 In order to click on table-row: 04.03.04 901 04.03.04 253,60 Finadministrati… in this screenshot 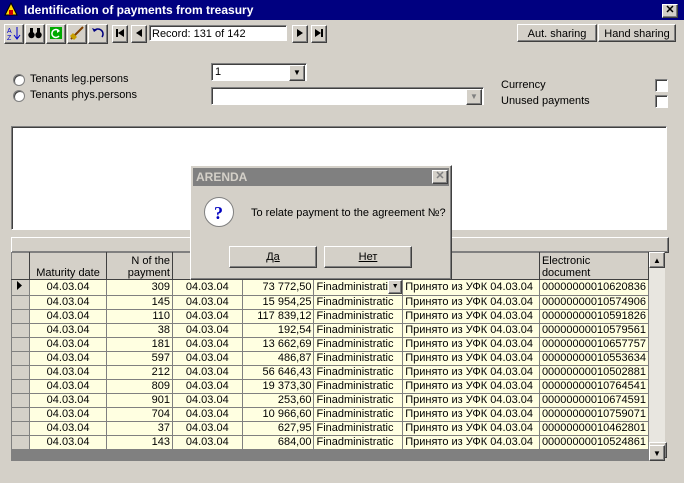, I will do `click(330, 400)`.